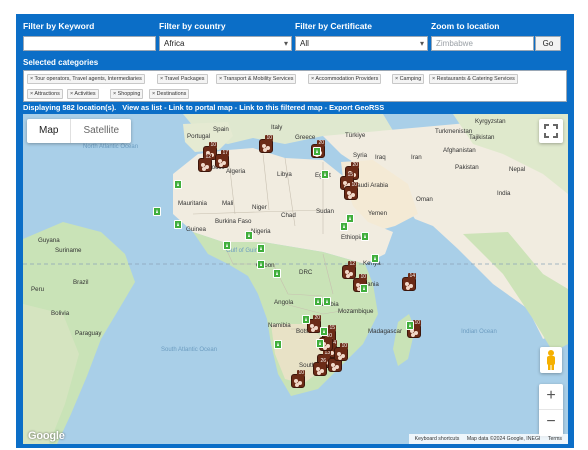  What do you see at coordinates (261, 231) in the screenshot?
I see `map-label-nigeria: Nigeria` at bounding box center [261, 231].